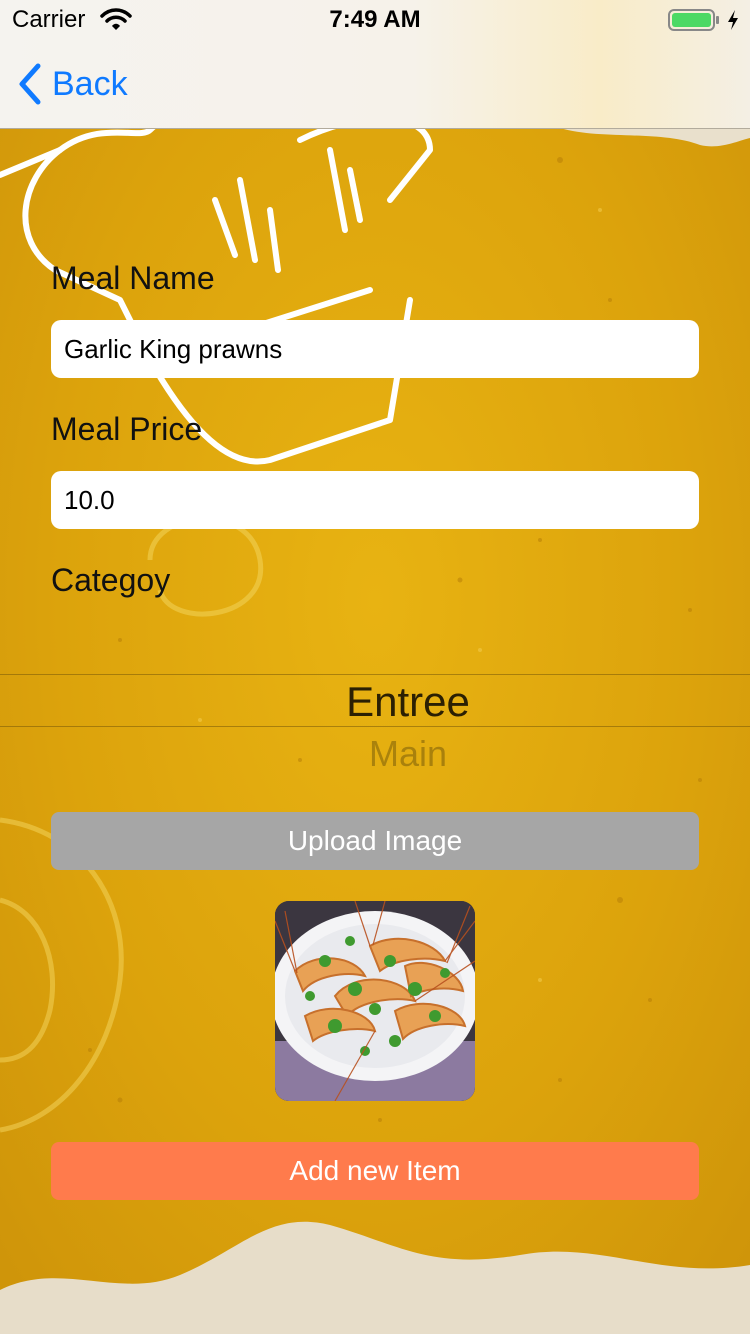 This screenshot has height=1334, width=750. Describe the element at coordinates (133, 278) in the screenshot. I see `meal-name-label: Meal Name` at that location.